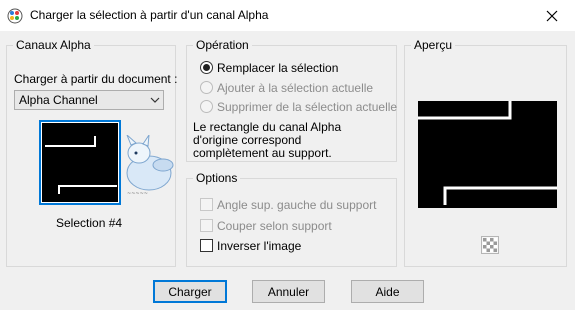  I want to click on radio-replace: Remplacer la sélection, so click(294, 68).